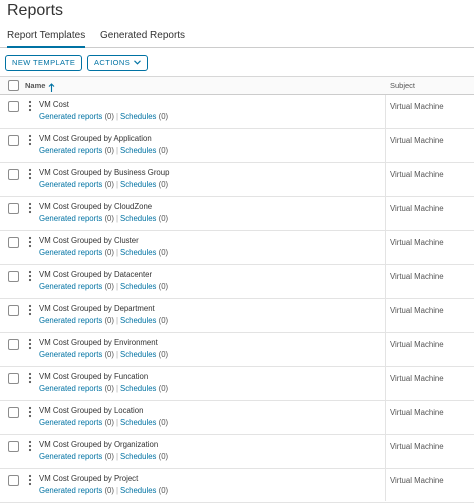  What do you see at coordinates (118, 63) in the screenshot?
I see `actions-button: ACTIONS` at bounding box center [118, 63].